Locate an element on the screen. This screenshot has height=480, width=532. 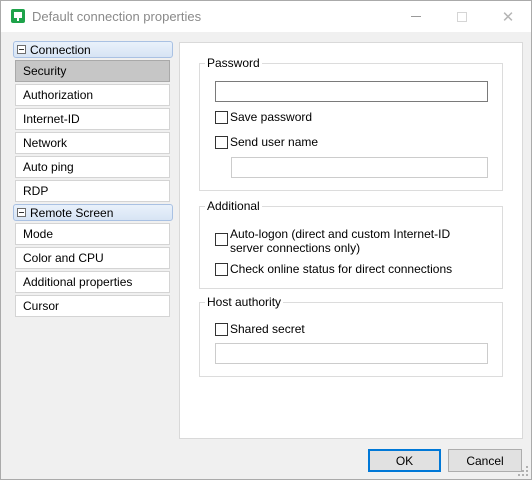
additional-group-title: Additional is located at coordinates (233, 206).